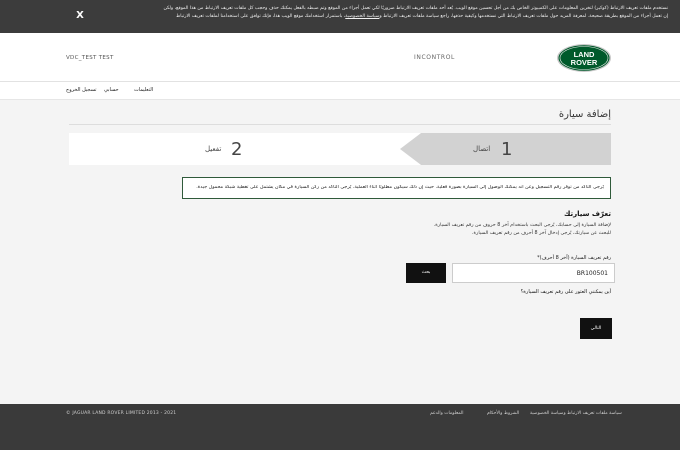 The width and height of the screenshot is (680, 450). What do you see at coordinates (340, 149) in the screenshot?
I see `progress-steps: 1 اتصال 2 تفعيل` at bounding box center [340, 149].